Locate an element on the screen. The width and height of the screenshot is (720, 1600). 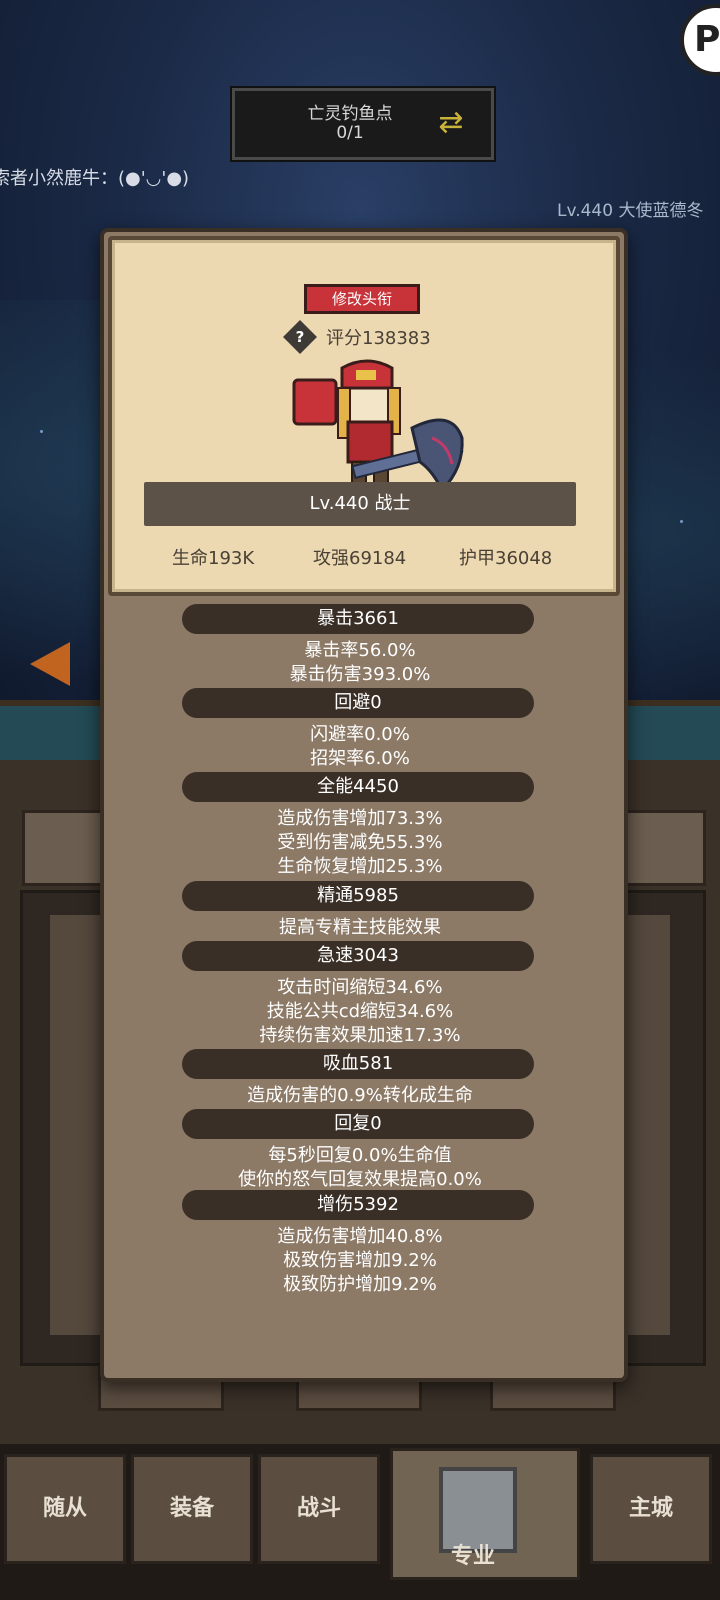
attribute-header-regen: 回复0 is located at coordinates (358, 1124).